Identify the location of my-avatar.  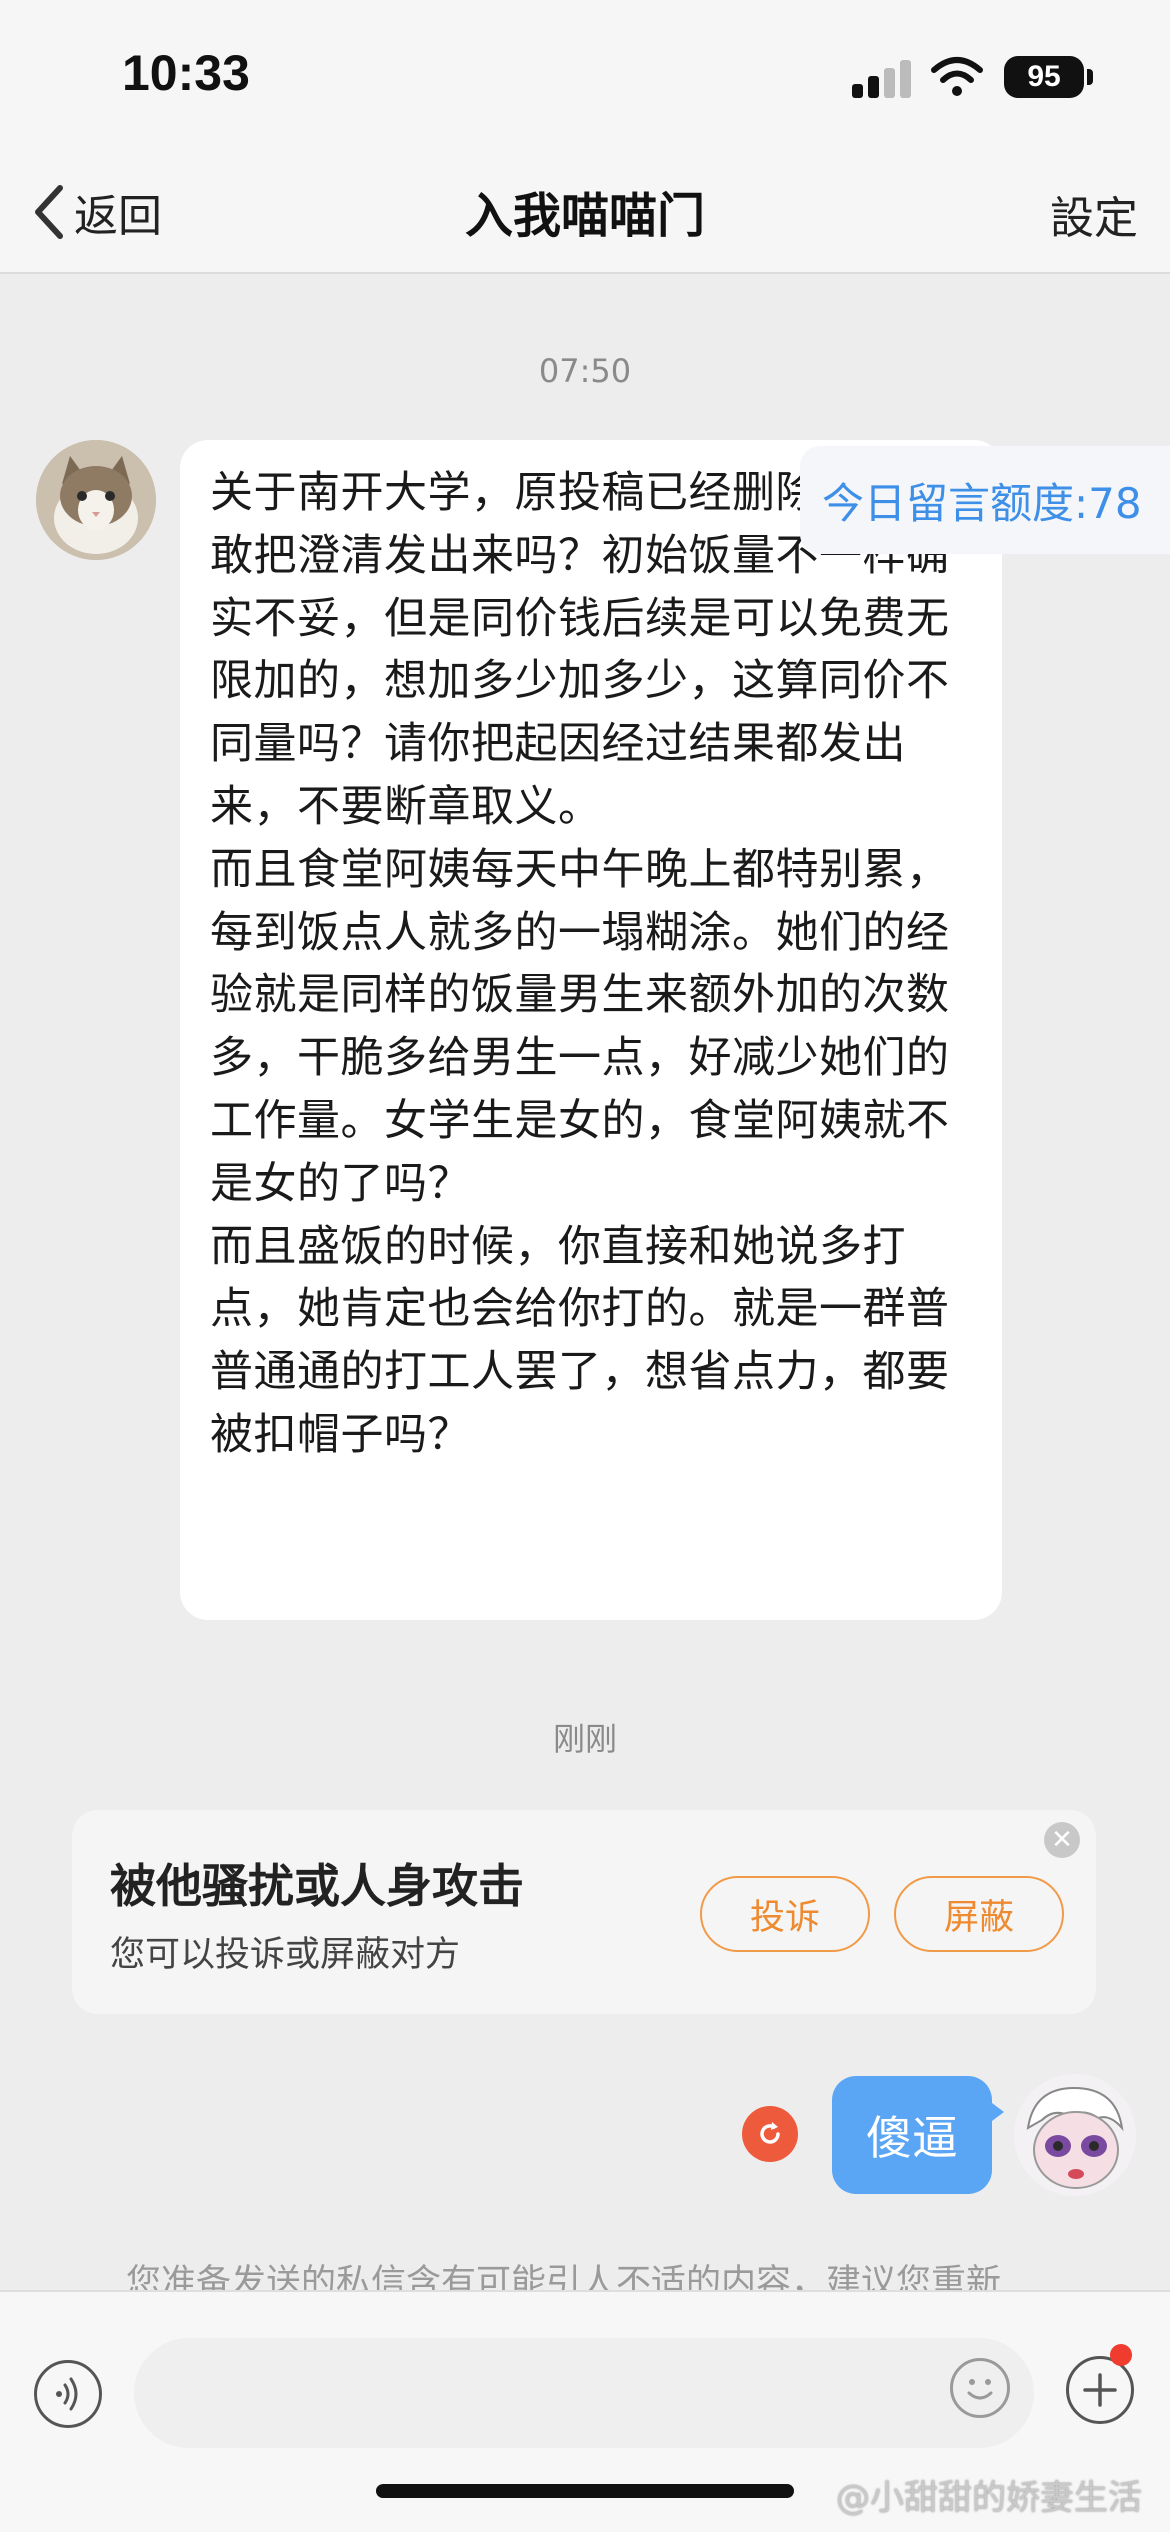
(1075, 2135).